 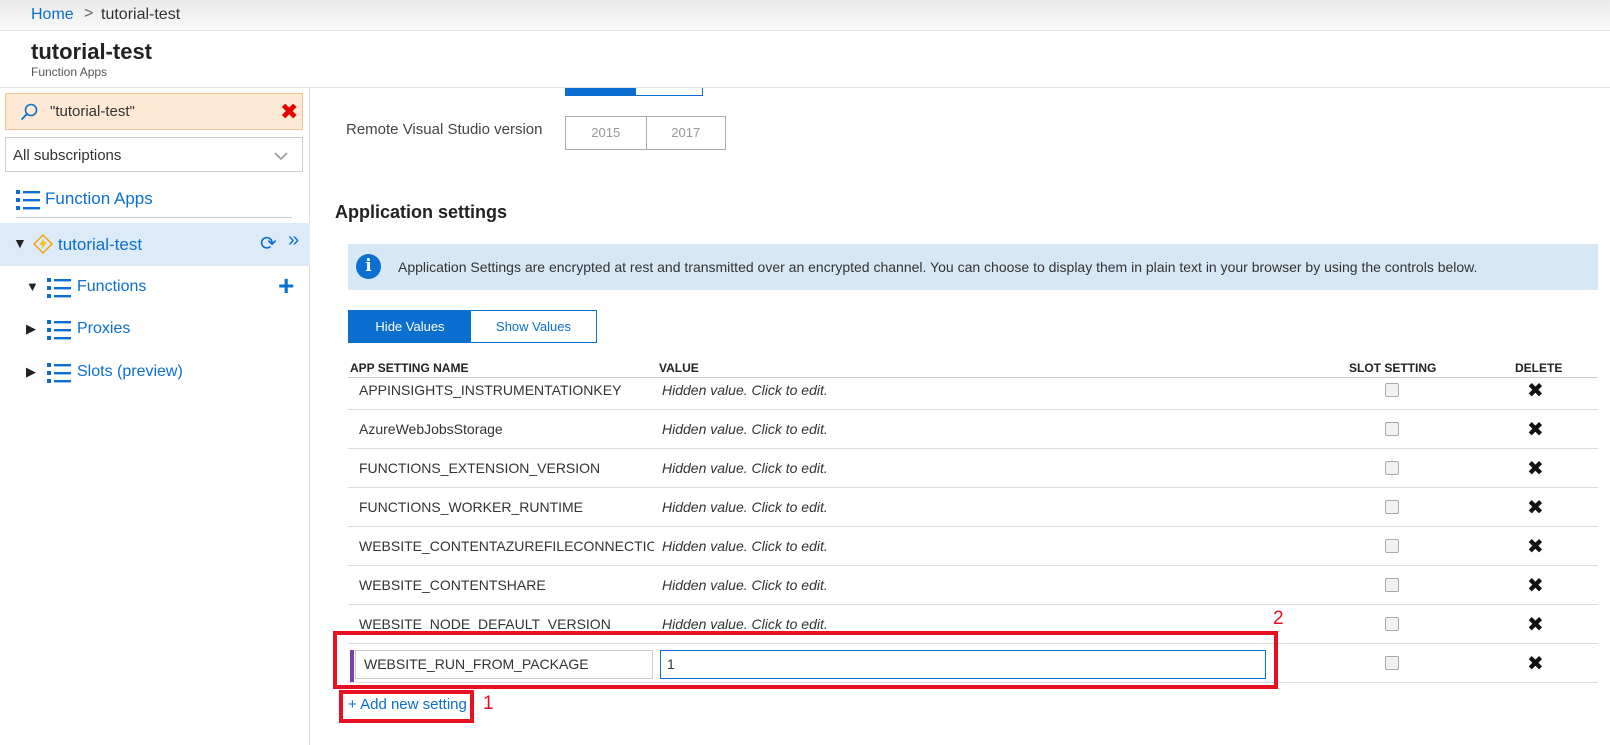 I want to click on function-app-bolt-icon, so click(x=43, y=244).